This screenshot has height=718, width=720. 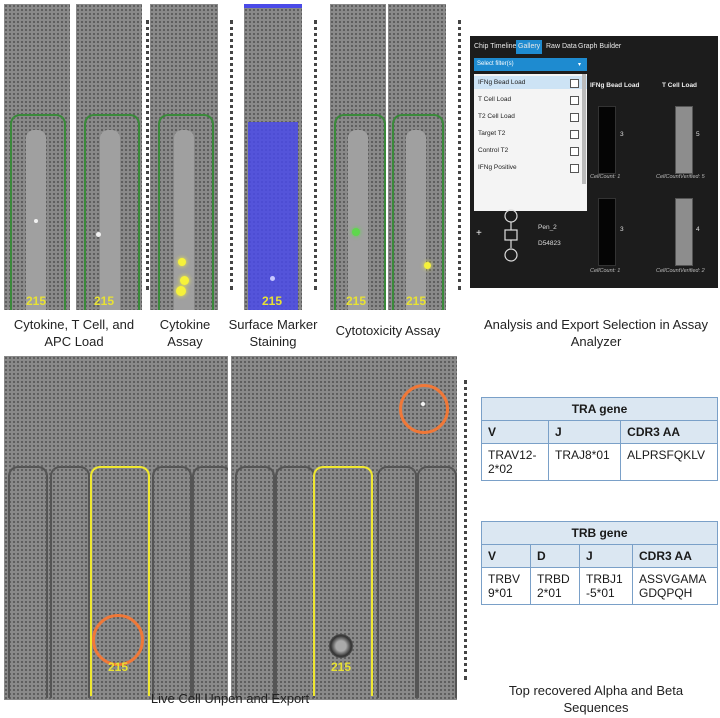 What do you see at coordinates (230, 698) in the screenshot?
I see `caption-unpen: Live Cell Unpen and Export` at bounding box center [230, 698].